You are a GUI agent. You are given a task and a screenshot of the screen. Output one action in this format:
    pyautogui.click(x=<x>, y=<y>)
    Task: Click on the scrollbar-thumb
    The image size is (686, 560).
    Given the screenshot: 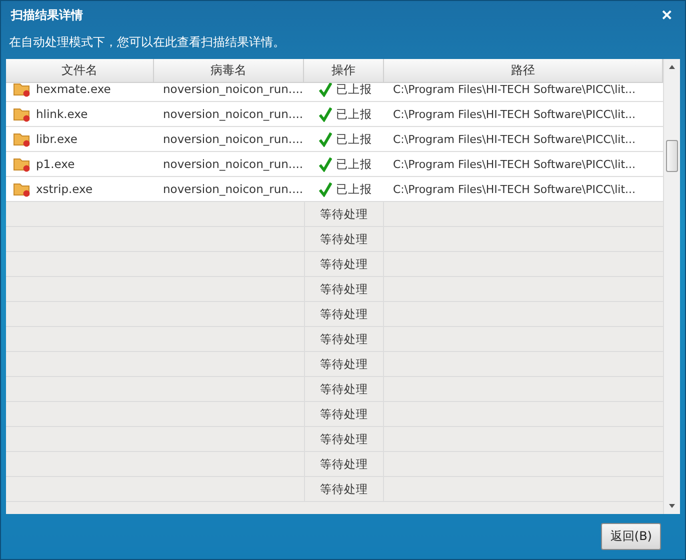 What is the action you would take?
    pyautogui.click(x=672, y=156)
    